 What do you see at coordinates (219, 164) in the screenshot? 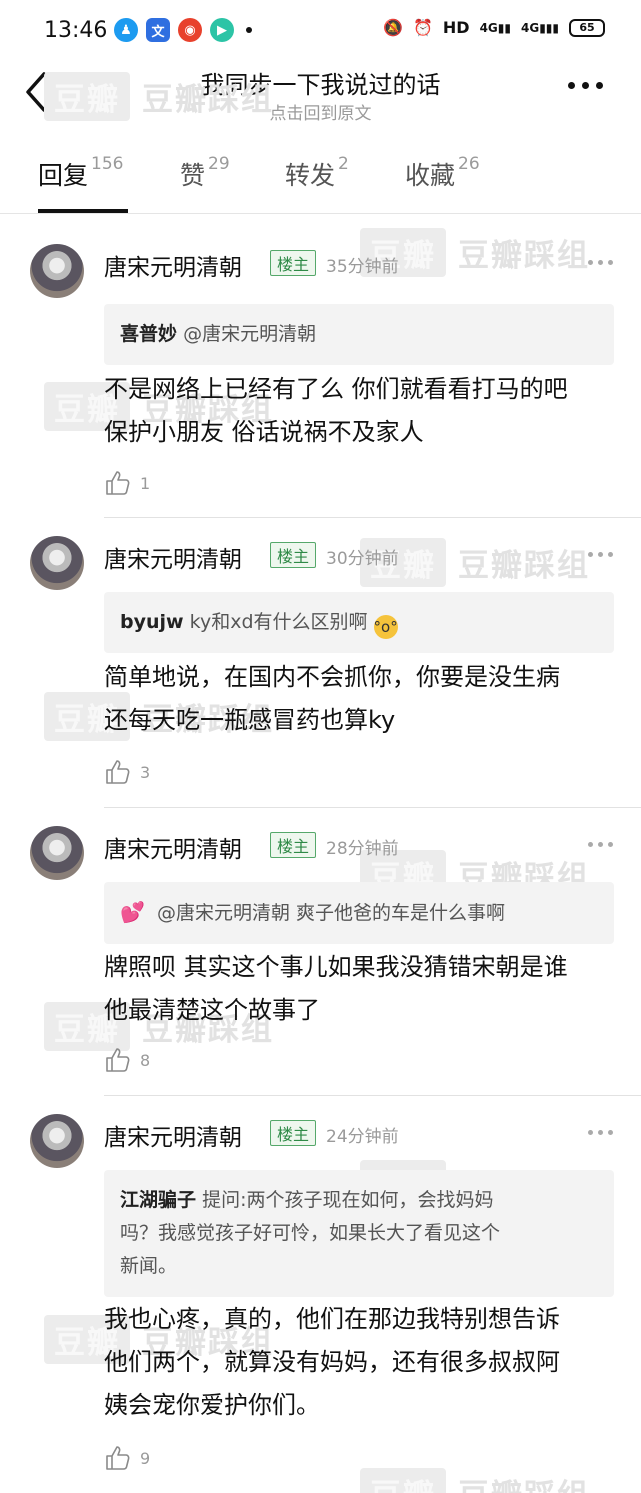
I see `tab-count: 29` at bounding box center [219, 164].